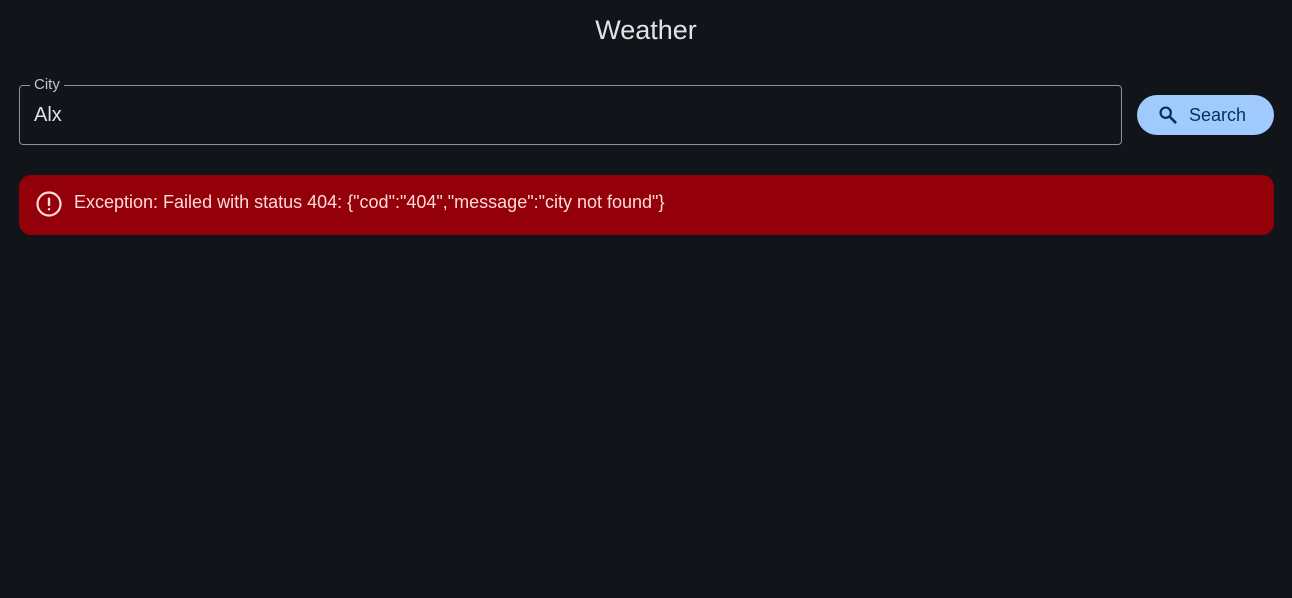  What do you see at coordinates (1218, 115) in the screenshot?
I see `search-button-label: Search` at bounding box center [1218, 115].